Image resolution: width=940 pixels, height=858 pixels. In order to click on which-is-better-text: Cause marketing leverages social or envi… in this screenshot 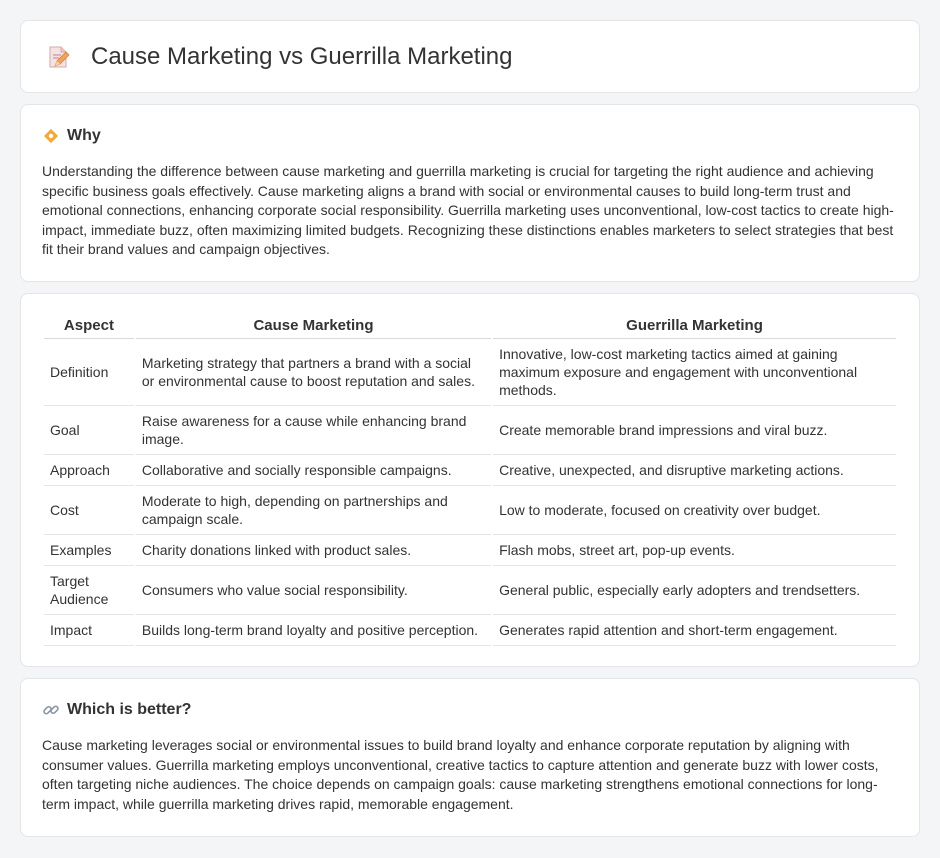, I will do `click(460, 774)`.